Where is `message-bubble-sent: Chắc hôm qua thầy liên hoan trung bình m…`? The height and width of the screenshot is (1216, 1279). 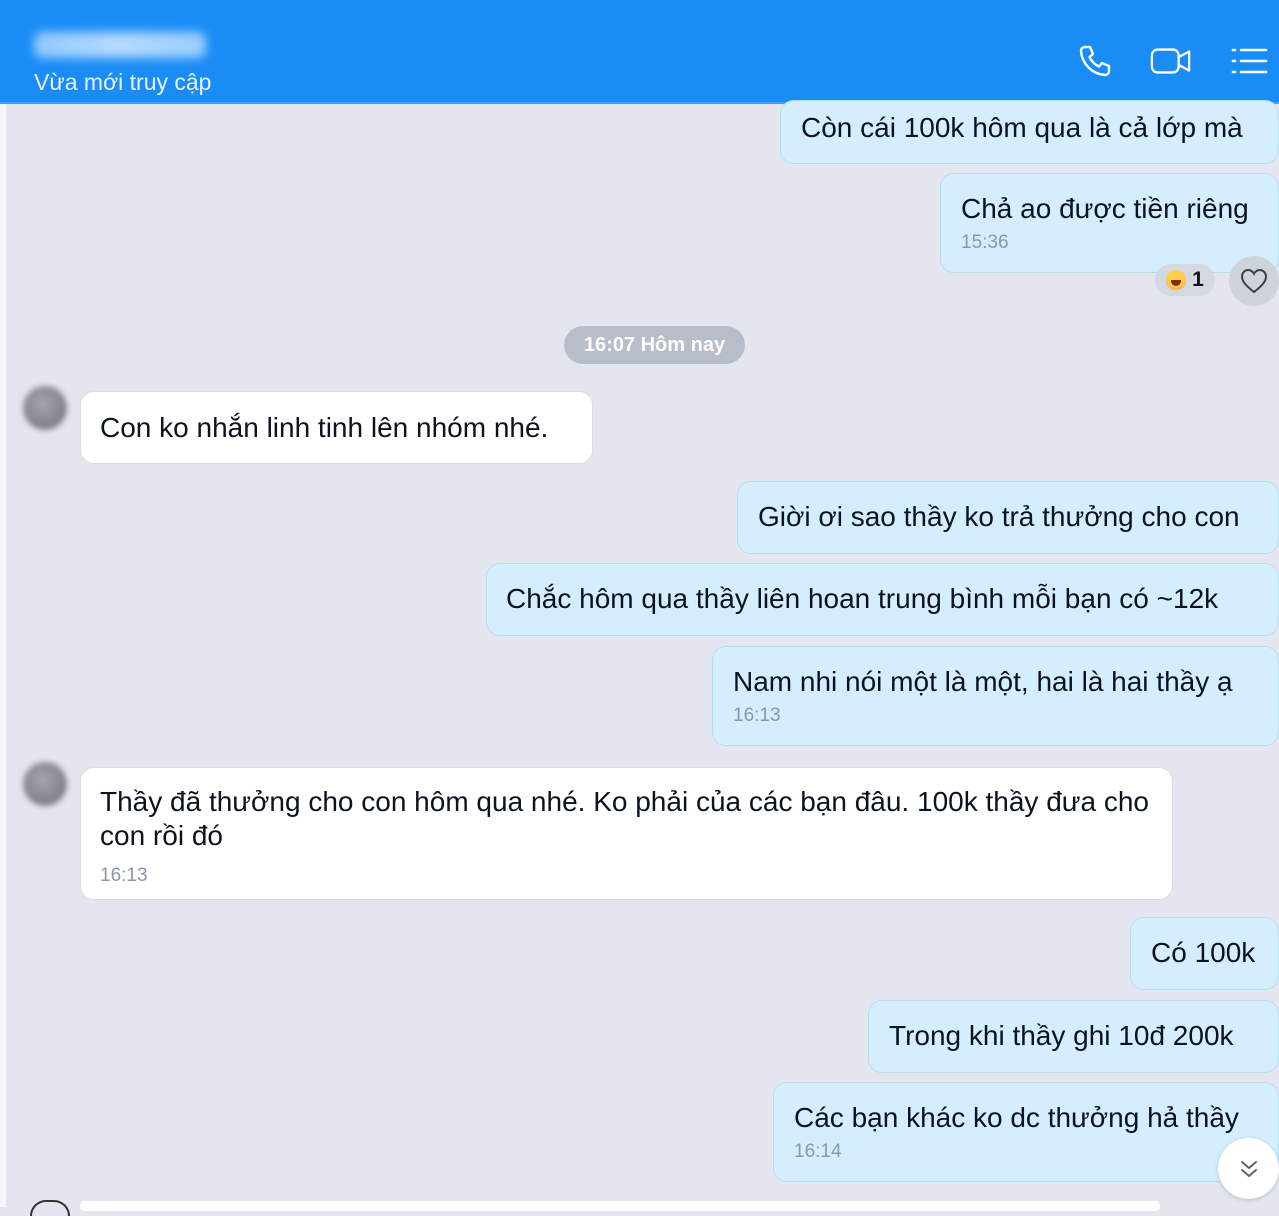 message-bubble-sent: Chắc hôm qua thầy liên hoan trung bình m… is located at coordinates (882, 599).